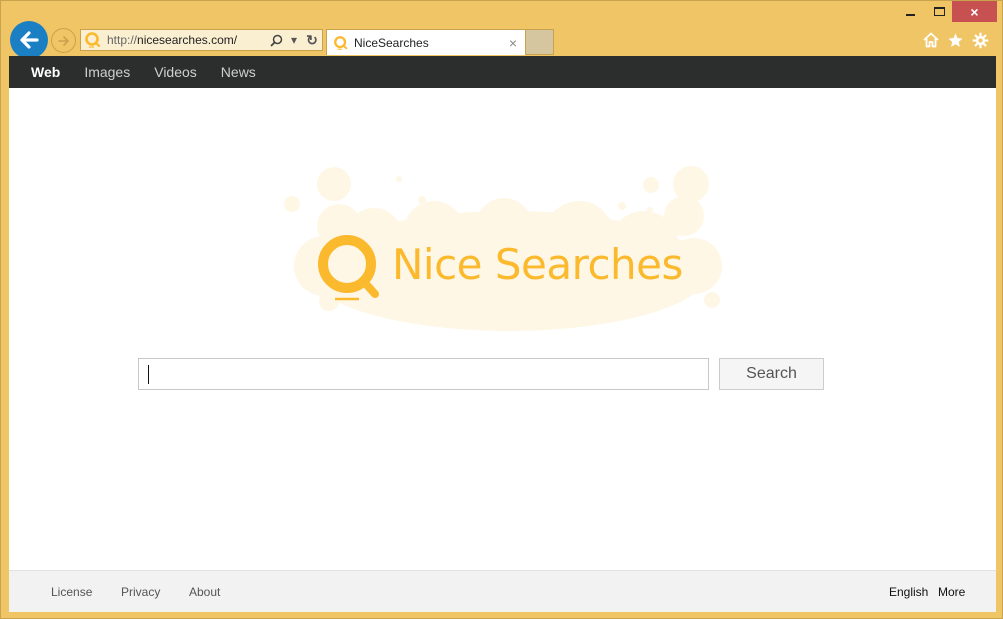 This screenshot has height=619, width=1003. I want to click on close-tab-icon: ×, so click(513, 43).